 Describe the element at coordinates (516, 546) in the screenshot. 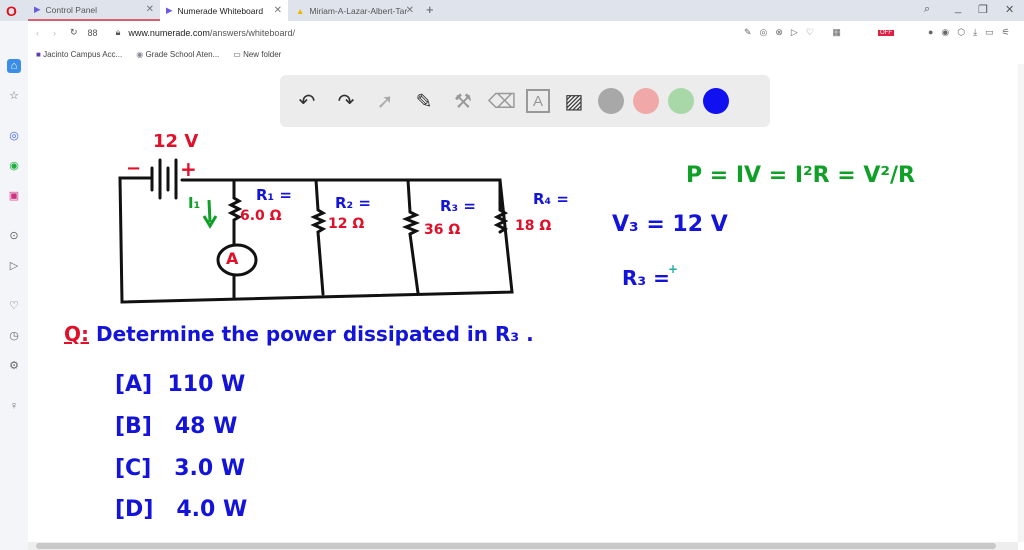

I see `scrollbar-thumb` at that location.